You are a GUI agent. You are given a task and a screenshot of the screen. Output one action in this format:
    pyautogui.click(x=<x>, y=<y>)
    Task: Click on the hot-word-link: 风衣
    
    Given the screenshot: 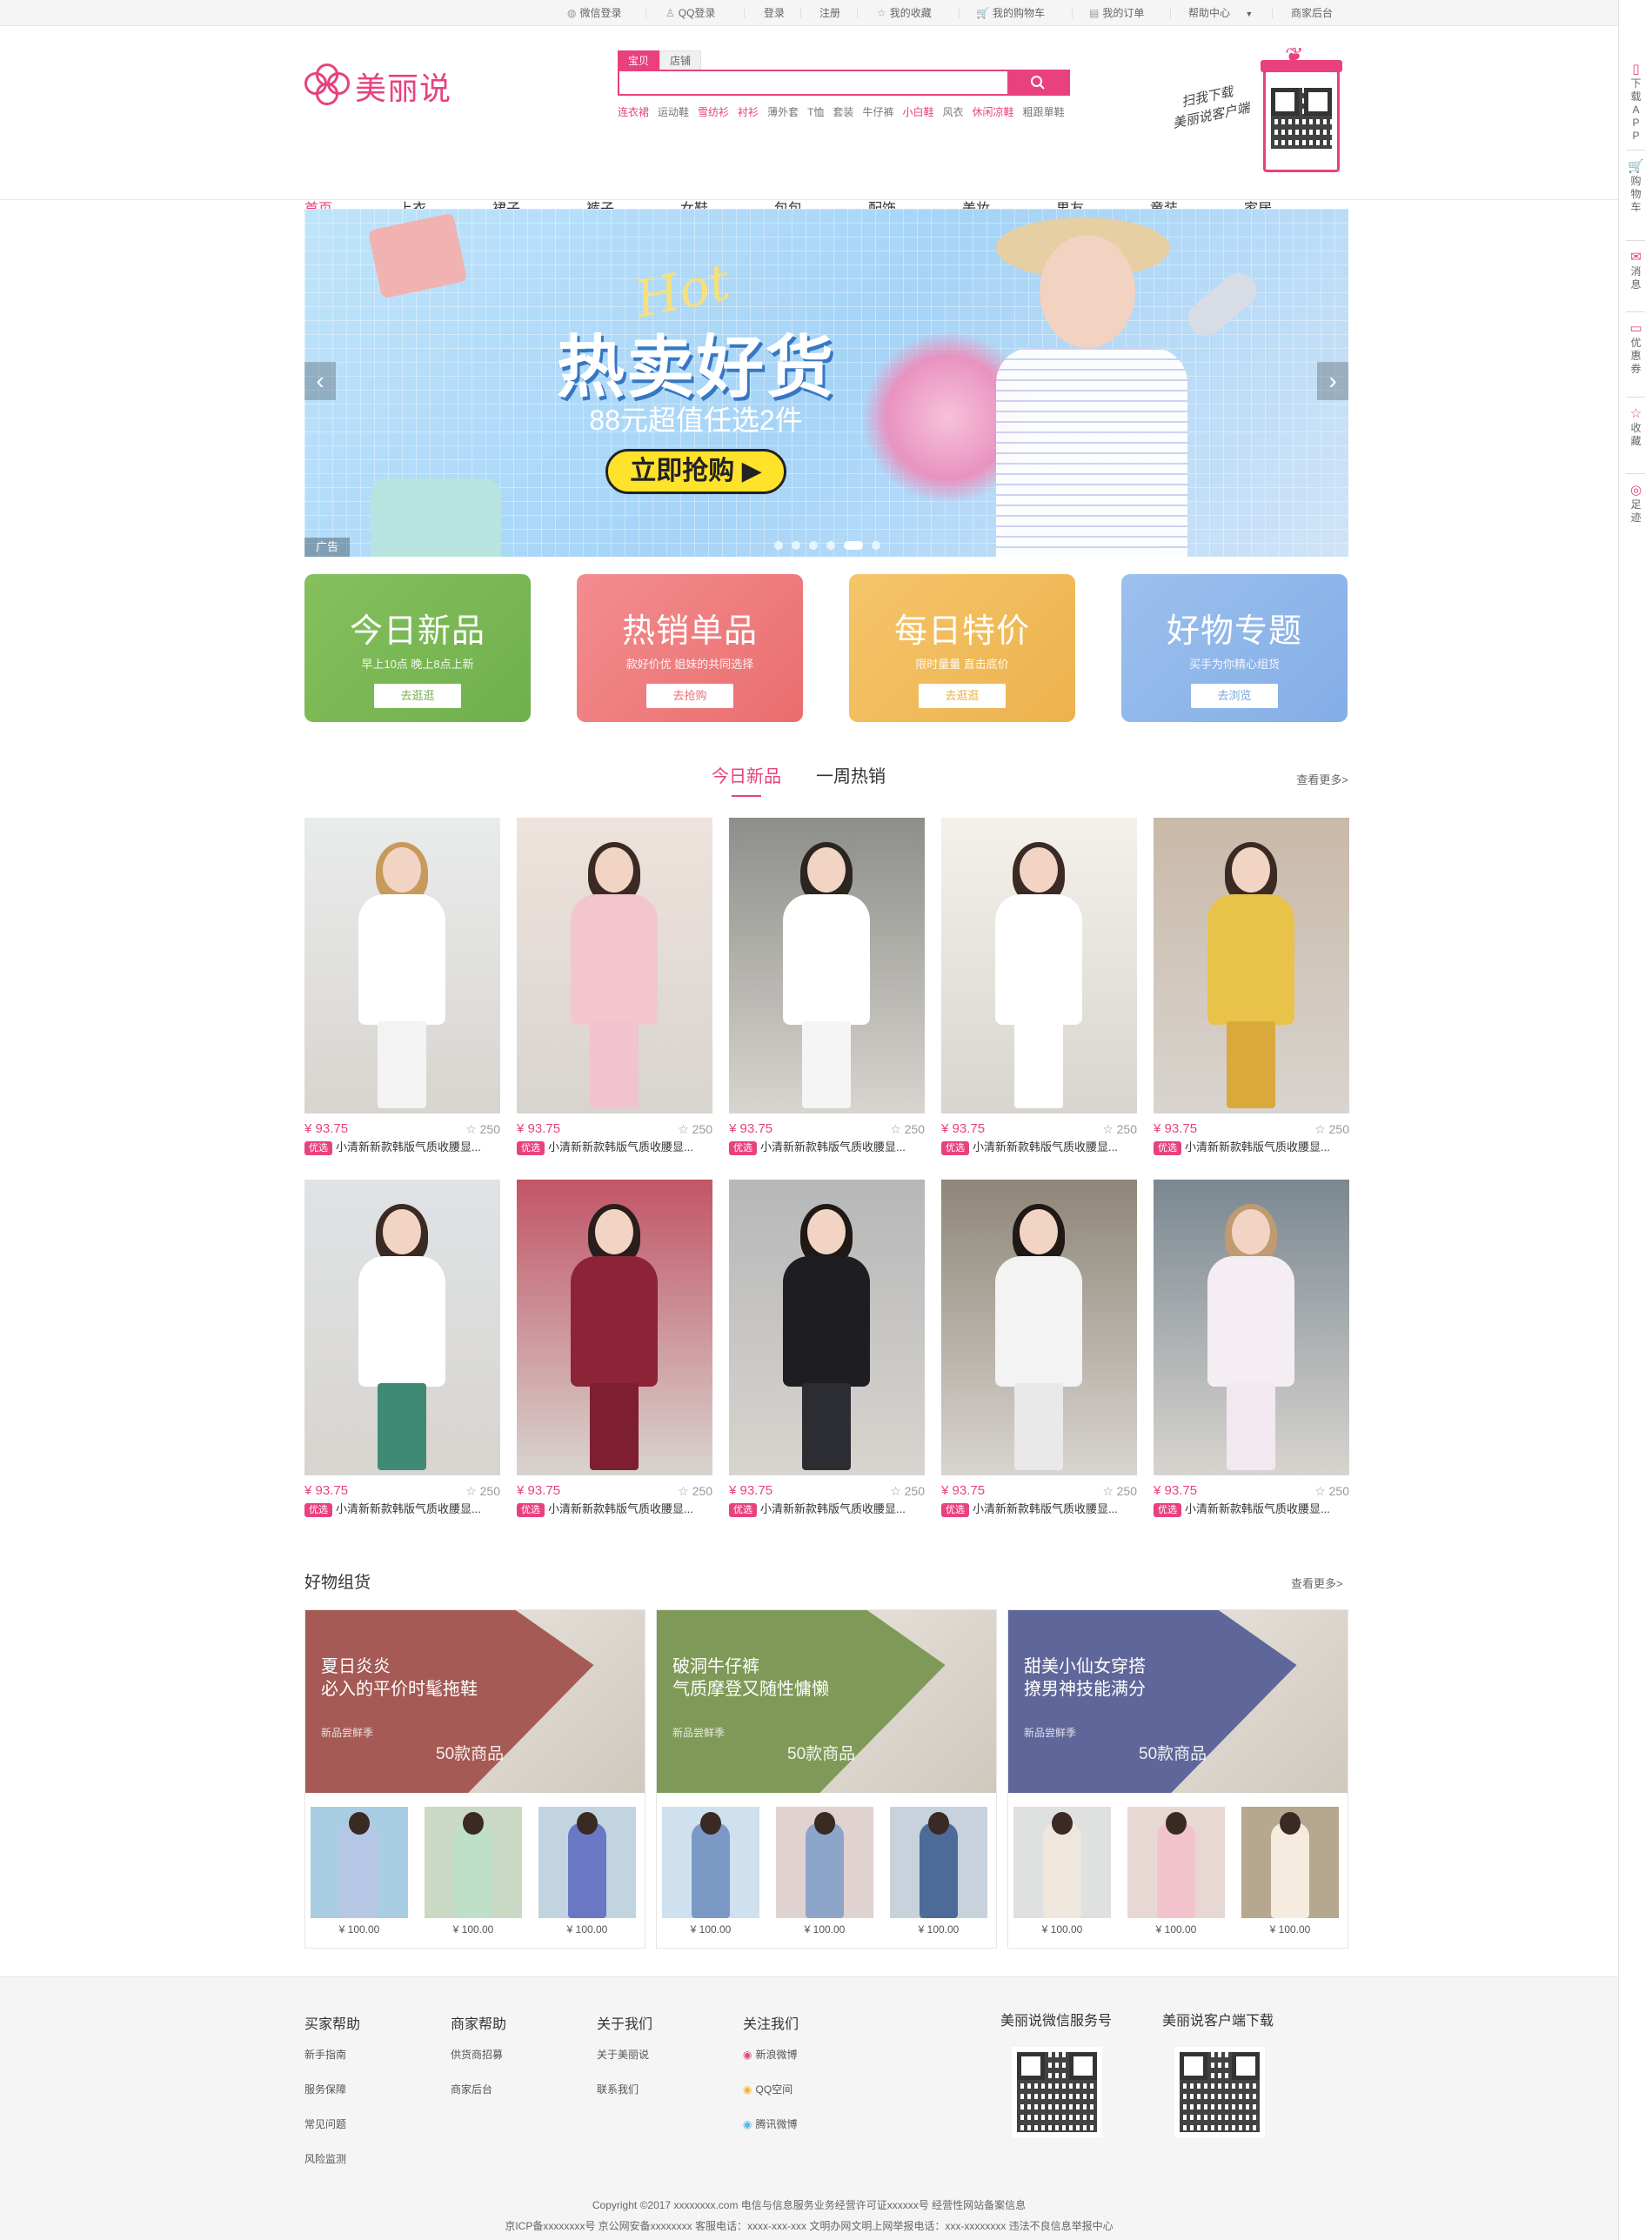 What is the action you would take?
    pyautogui.click(x=952, y=111)
    